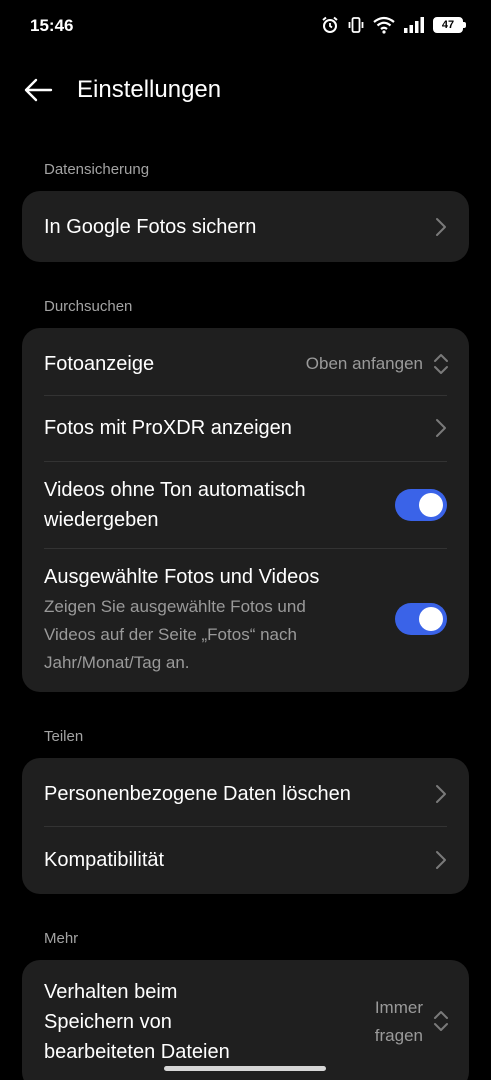  Describe the element at coordinates (384, 25) in the screenshot. I see `wifi-icon` at that location.